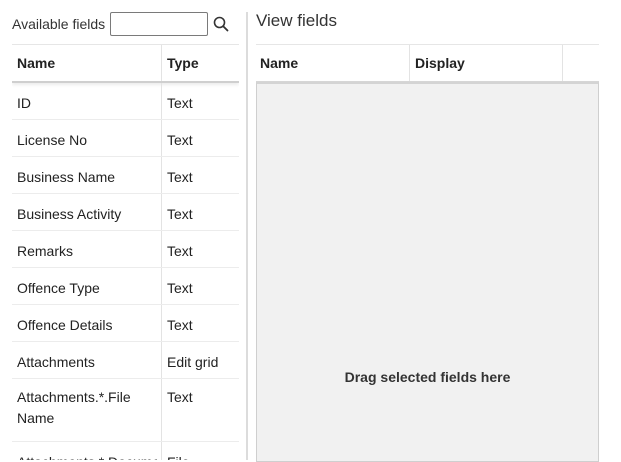 The image size is (621, 462). I want to click on table-row: Business Activity Text, so click(125, 212).